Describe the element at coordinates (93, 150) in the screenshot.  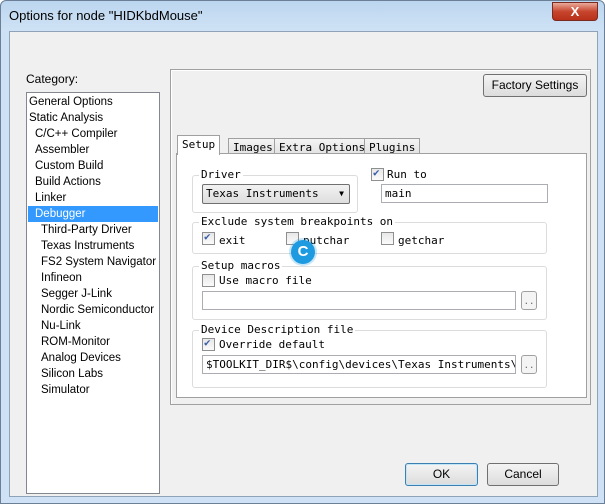
I see `category-item: Assembler` at that location.